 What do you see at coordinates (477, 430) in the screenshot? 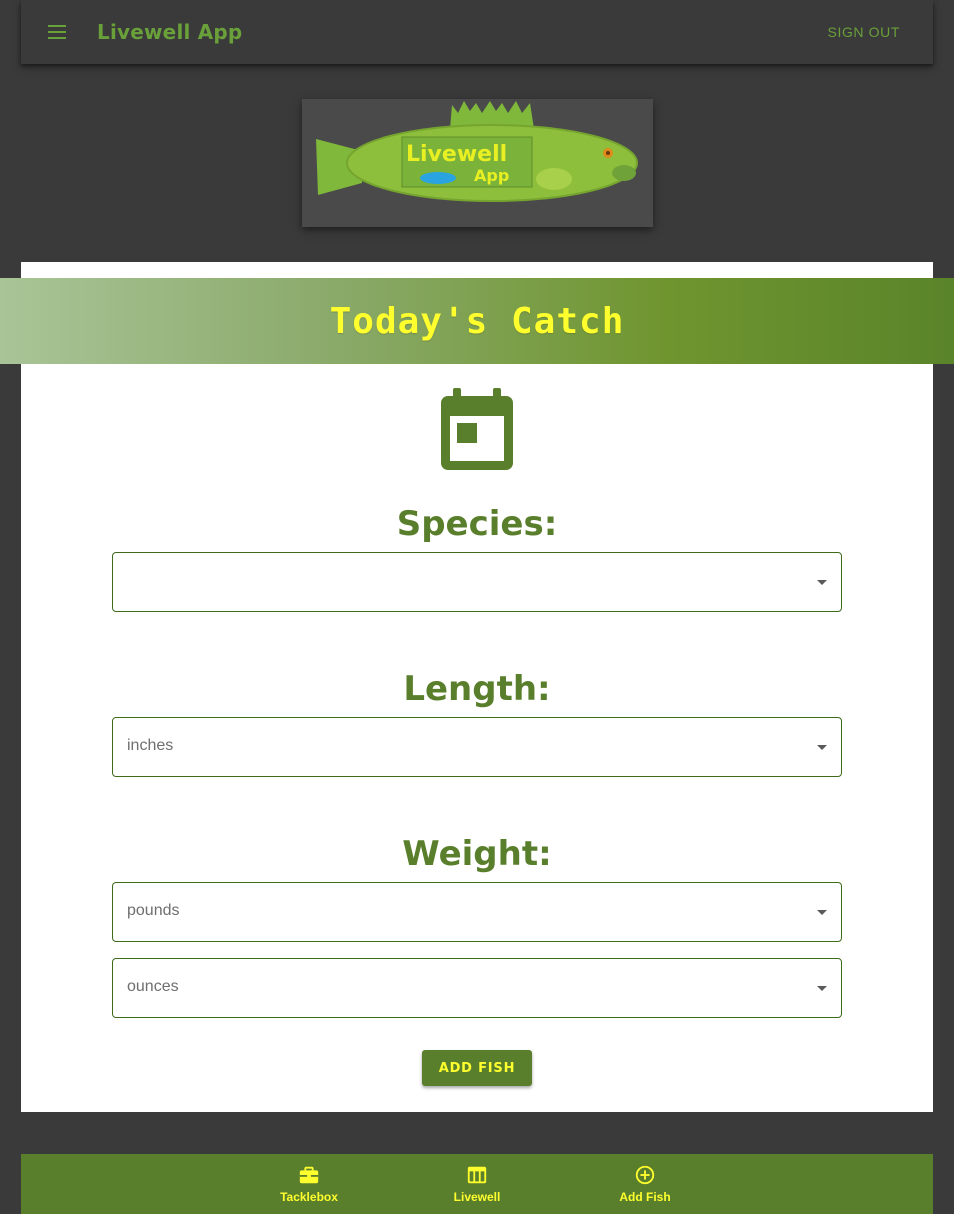
I see `calendar-icon` at bounding box center [477, 430].